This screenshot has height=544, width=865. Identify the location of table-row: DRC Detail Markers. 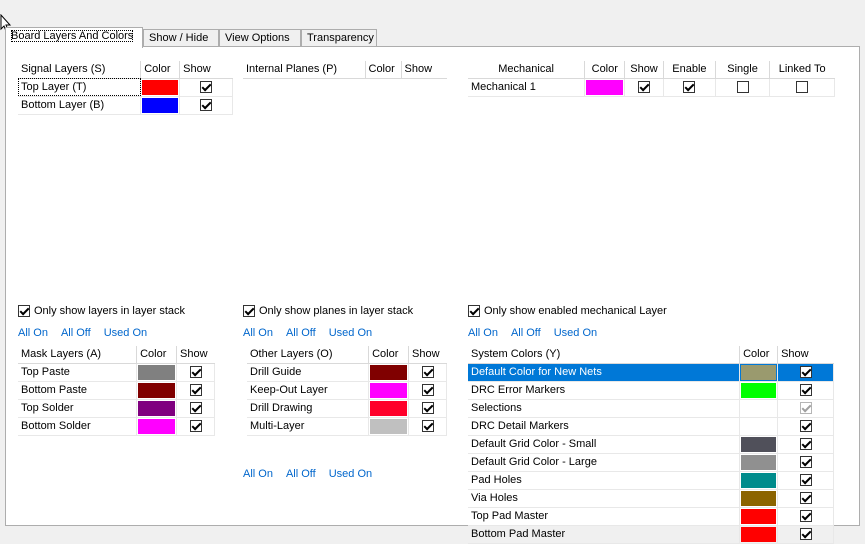
(651, 426).